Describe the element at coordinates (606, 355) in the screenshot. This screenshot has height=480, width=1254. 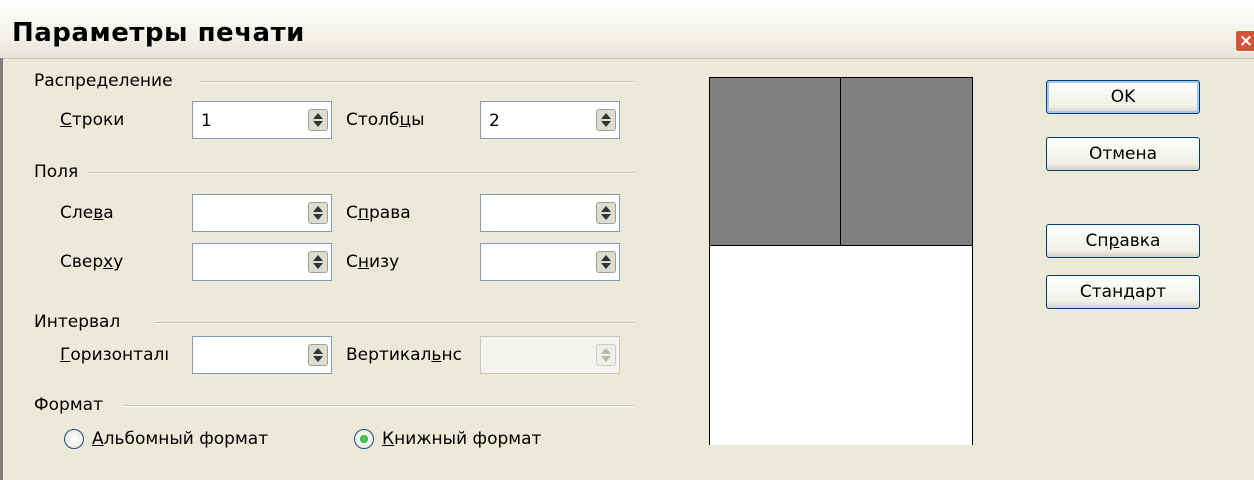
I see `vertical-spacing-spin-buttons` at that location.